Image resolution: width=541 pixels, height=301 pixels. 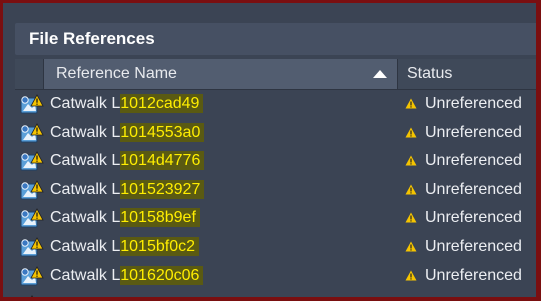 What do you see at coordinates (116, 73) in the screenshot?
I see `reference-name-header-label: Reference Name` at bounding box center [116, 73].